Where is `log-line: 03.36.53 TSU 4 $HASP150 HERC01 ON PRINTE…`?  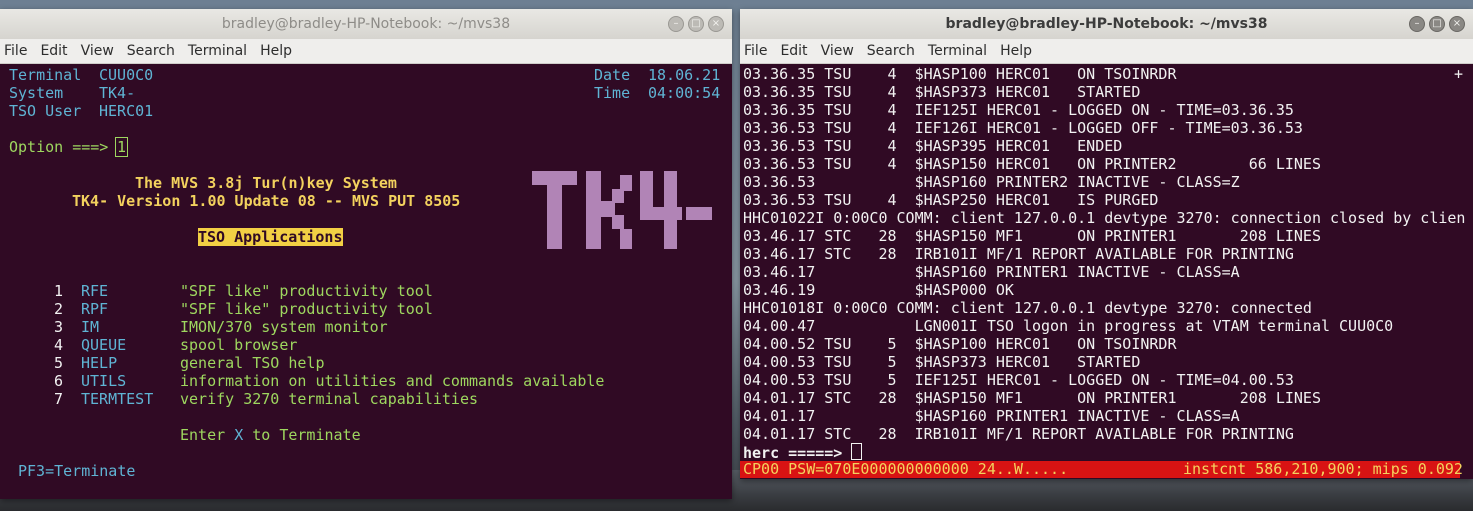 log-line: 03.36.53 TSU 4 $HASP150 HERC01 ON PRINTE… is located at coordinates (1032, 164).